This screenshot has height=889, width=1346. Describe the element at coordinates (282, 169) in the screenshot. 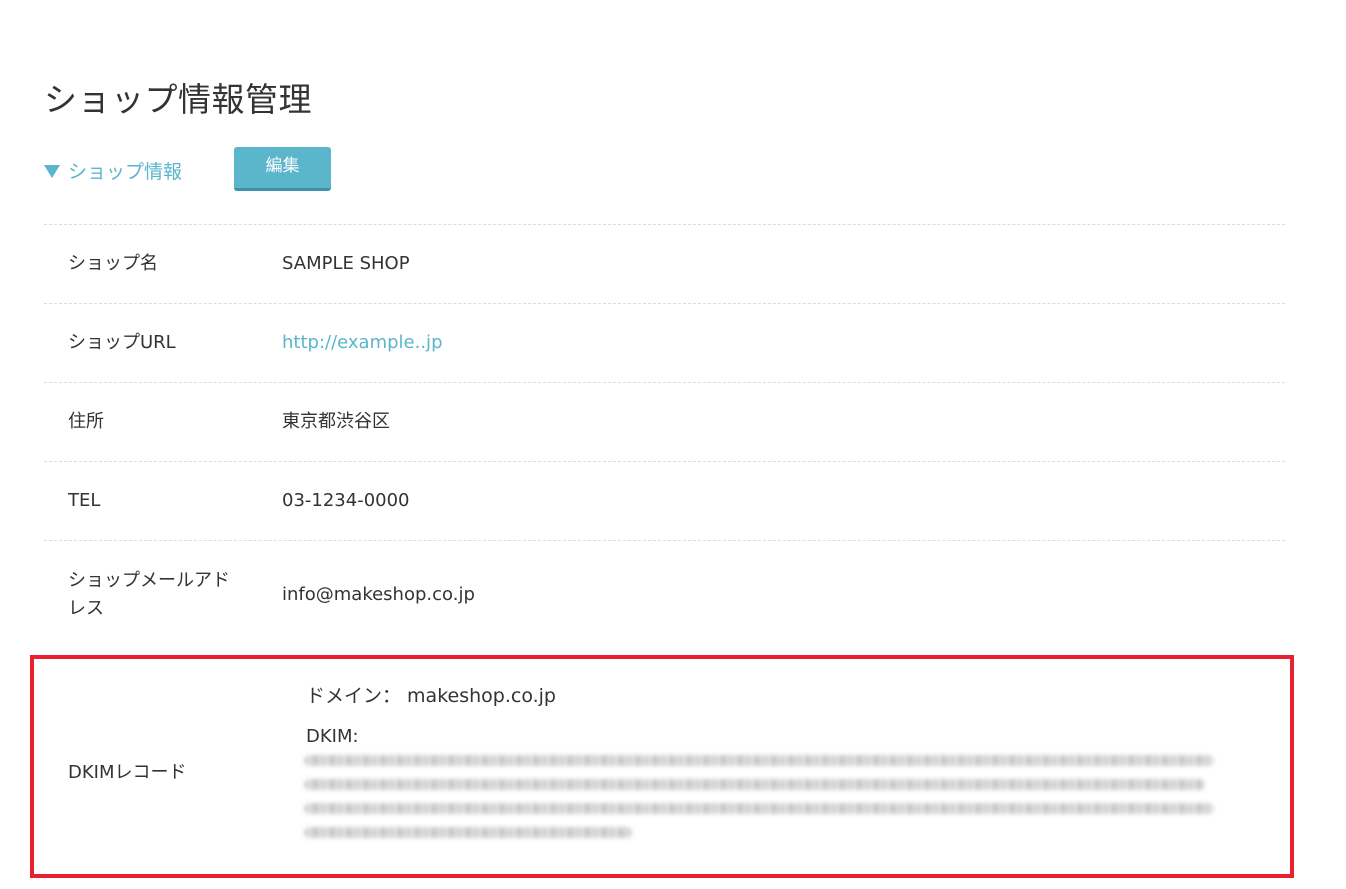

I see `edit-button: 編集` at that location.